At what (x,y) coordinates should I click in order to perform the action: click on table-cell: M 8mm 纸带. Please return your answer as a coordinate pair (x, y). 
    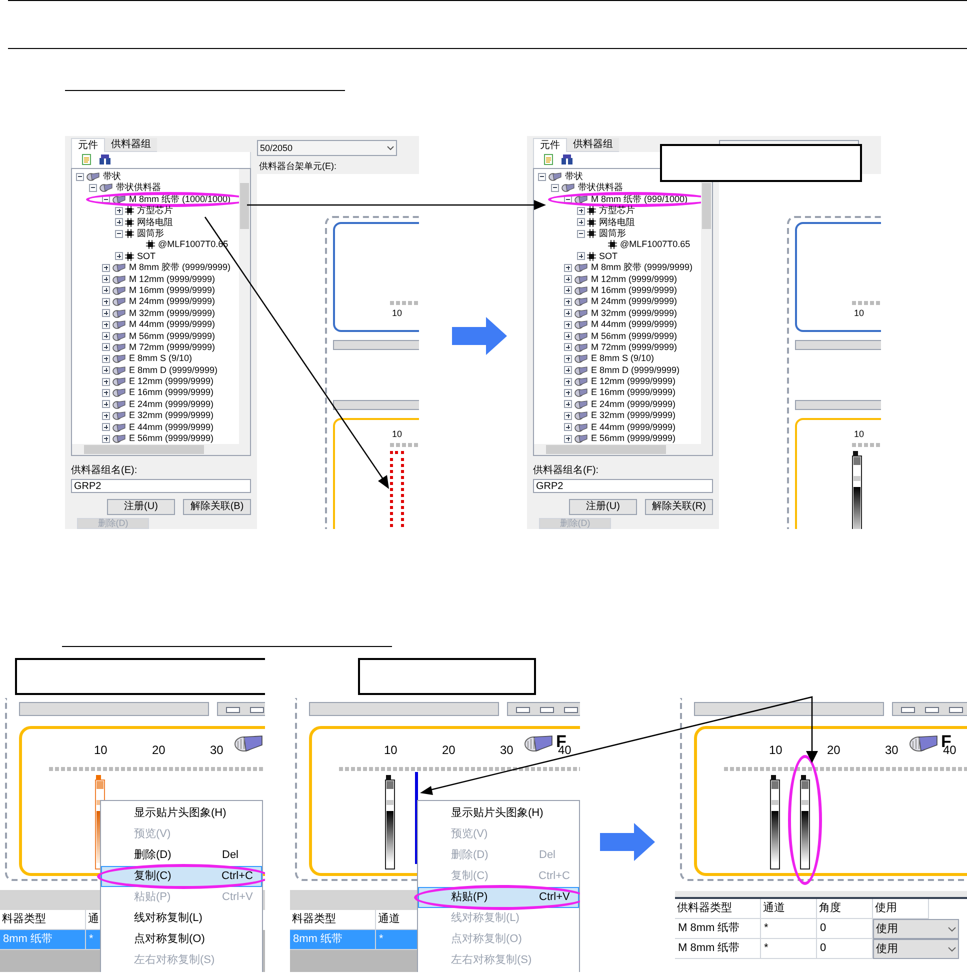
    Looking at the image, I should click on (718, 949).